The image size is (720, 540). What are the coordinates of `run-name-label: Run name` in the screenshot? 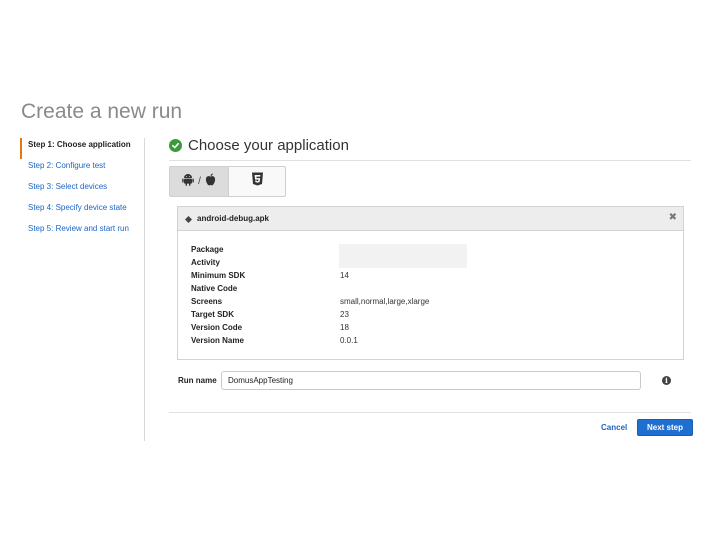 It's located at (197, 380).